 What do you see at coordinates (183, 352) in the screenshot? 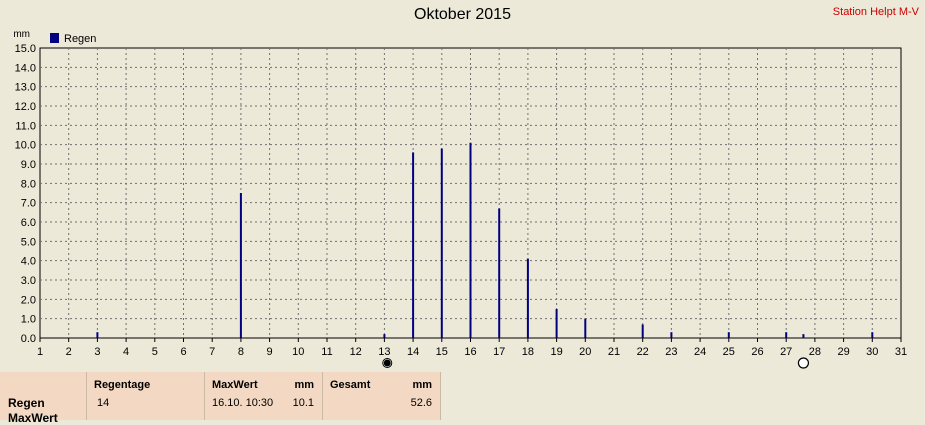
I see `x-tick-label: 6` at bounding box center [183, 352].